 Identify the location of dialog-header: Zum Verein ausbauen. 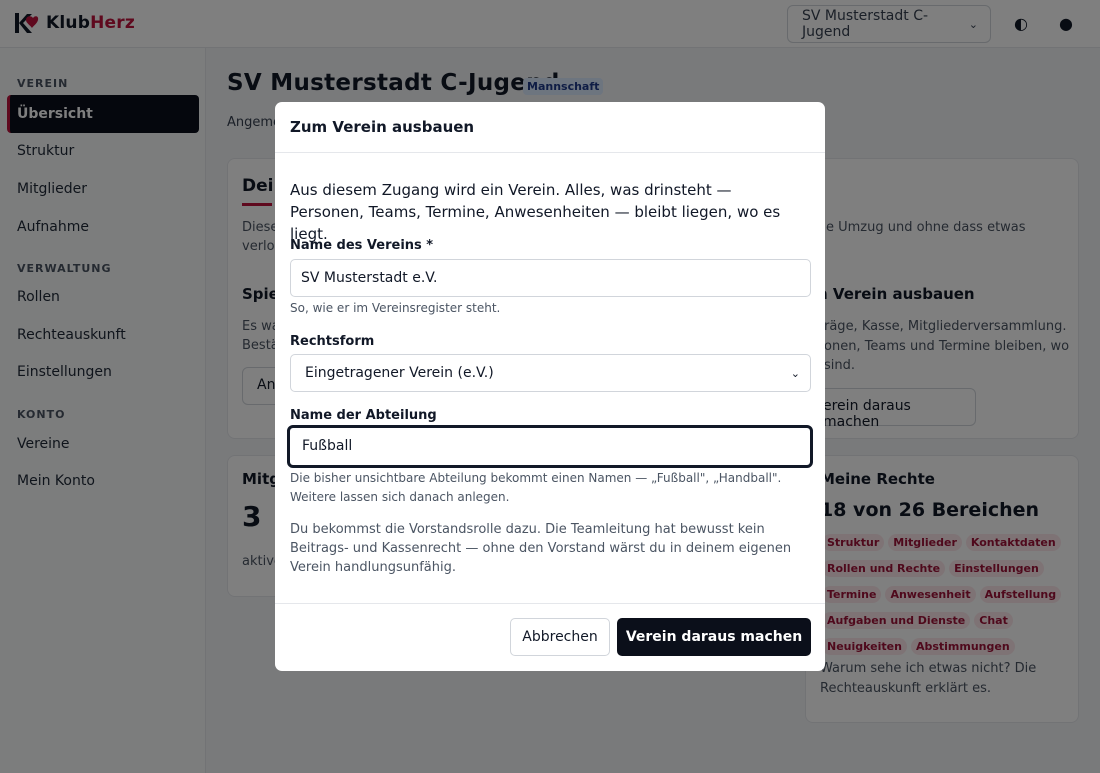
(550, 127).